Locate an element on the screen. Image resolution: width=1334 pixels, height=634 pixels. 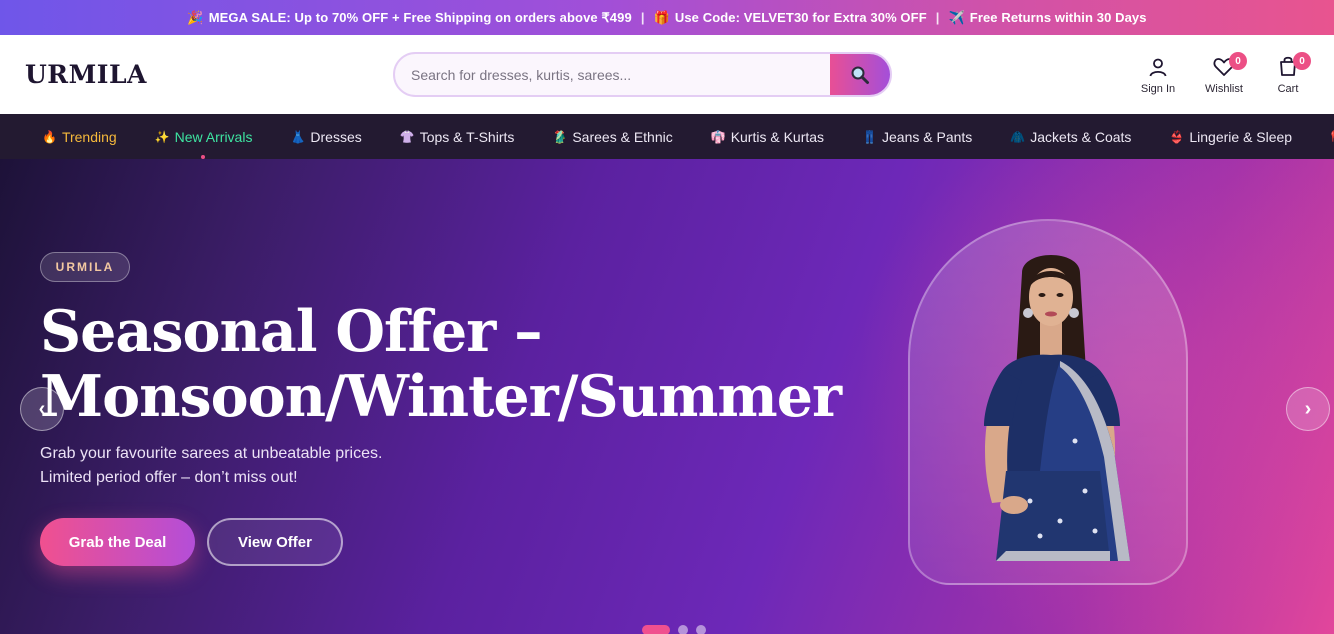
slider-prev-button: ‹ is located at coordinates (42, 409).